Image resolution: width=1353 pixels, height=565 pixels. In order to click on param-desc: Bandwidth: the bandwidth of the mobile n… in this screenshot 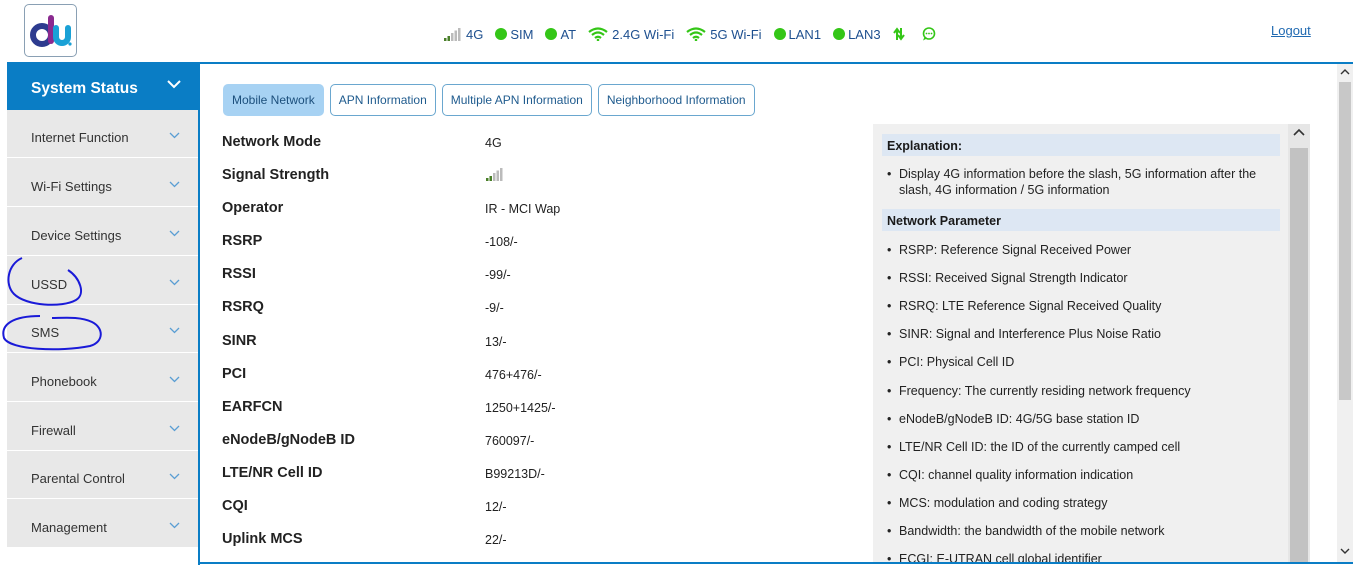, I will do `click(1032, 531)`.